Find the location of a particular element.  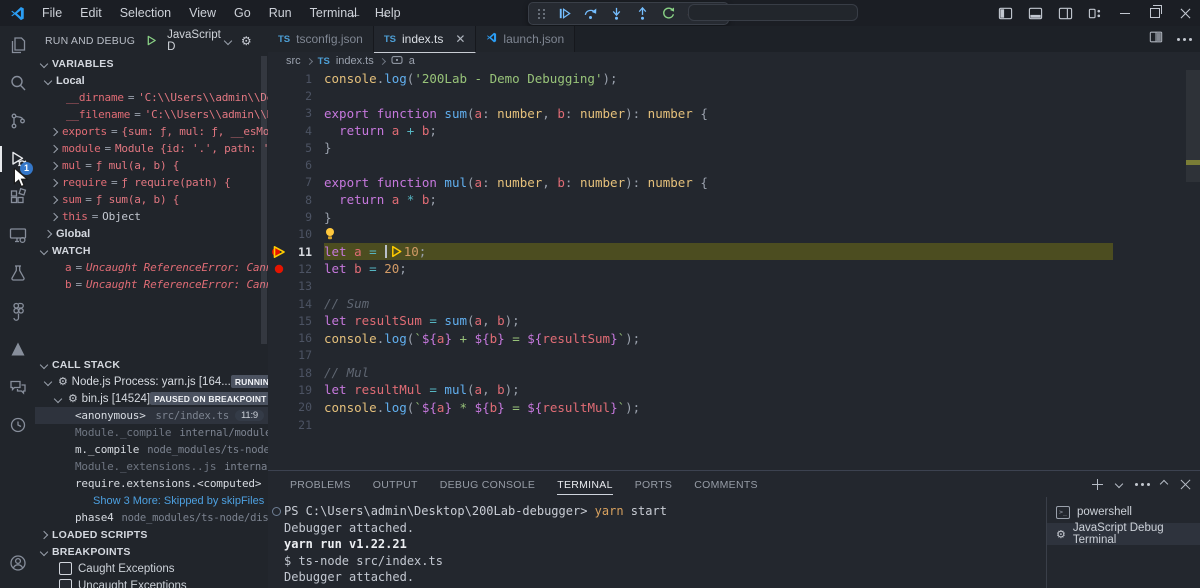

debug-step-out-icon is located at coordinates (642, 13).